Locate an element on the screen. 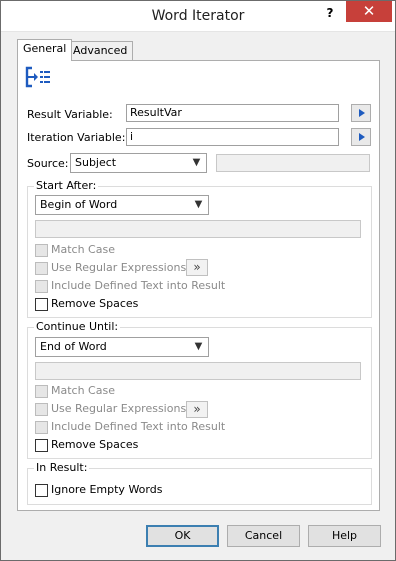  continue-until-title: Continue Until: is located at coordinates (77, 326).